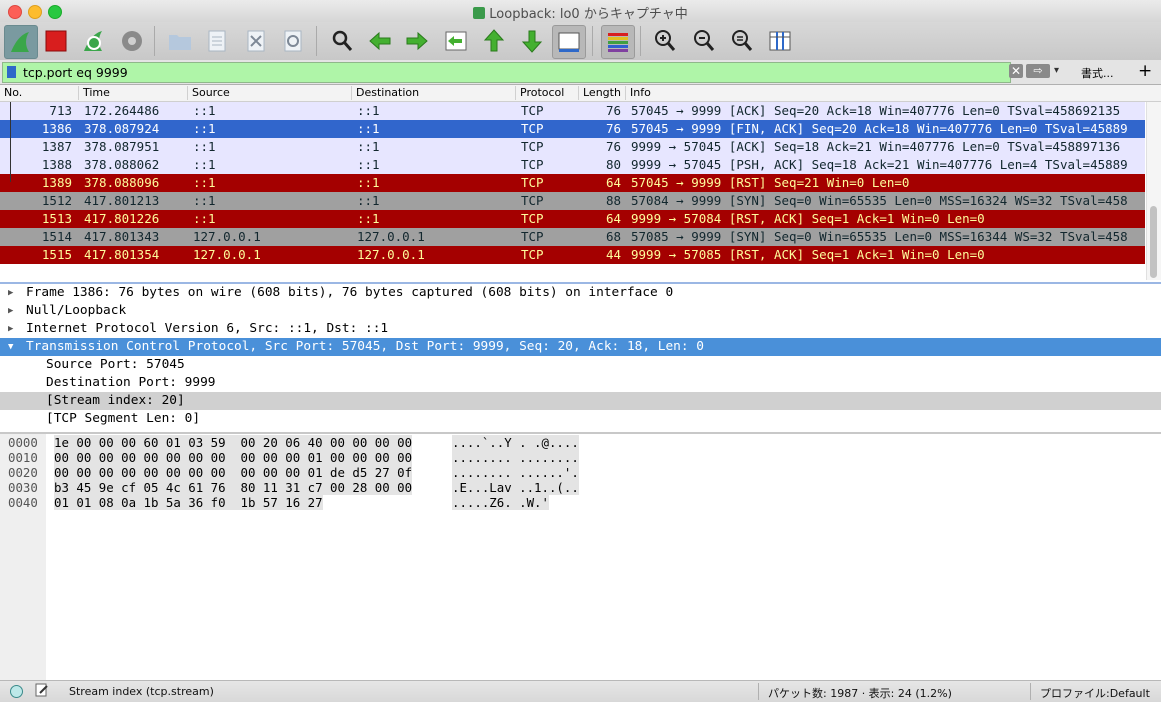  What do you see at coordinates (132, 41) in the screenshot?
I see `gear-icon` at bounding box center [132, 41].